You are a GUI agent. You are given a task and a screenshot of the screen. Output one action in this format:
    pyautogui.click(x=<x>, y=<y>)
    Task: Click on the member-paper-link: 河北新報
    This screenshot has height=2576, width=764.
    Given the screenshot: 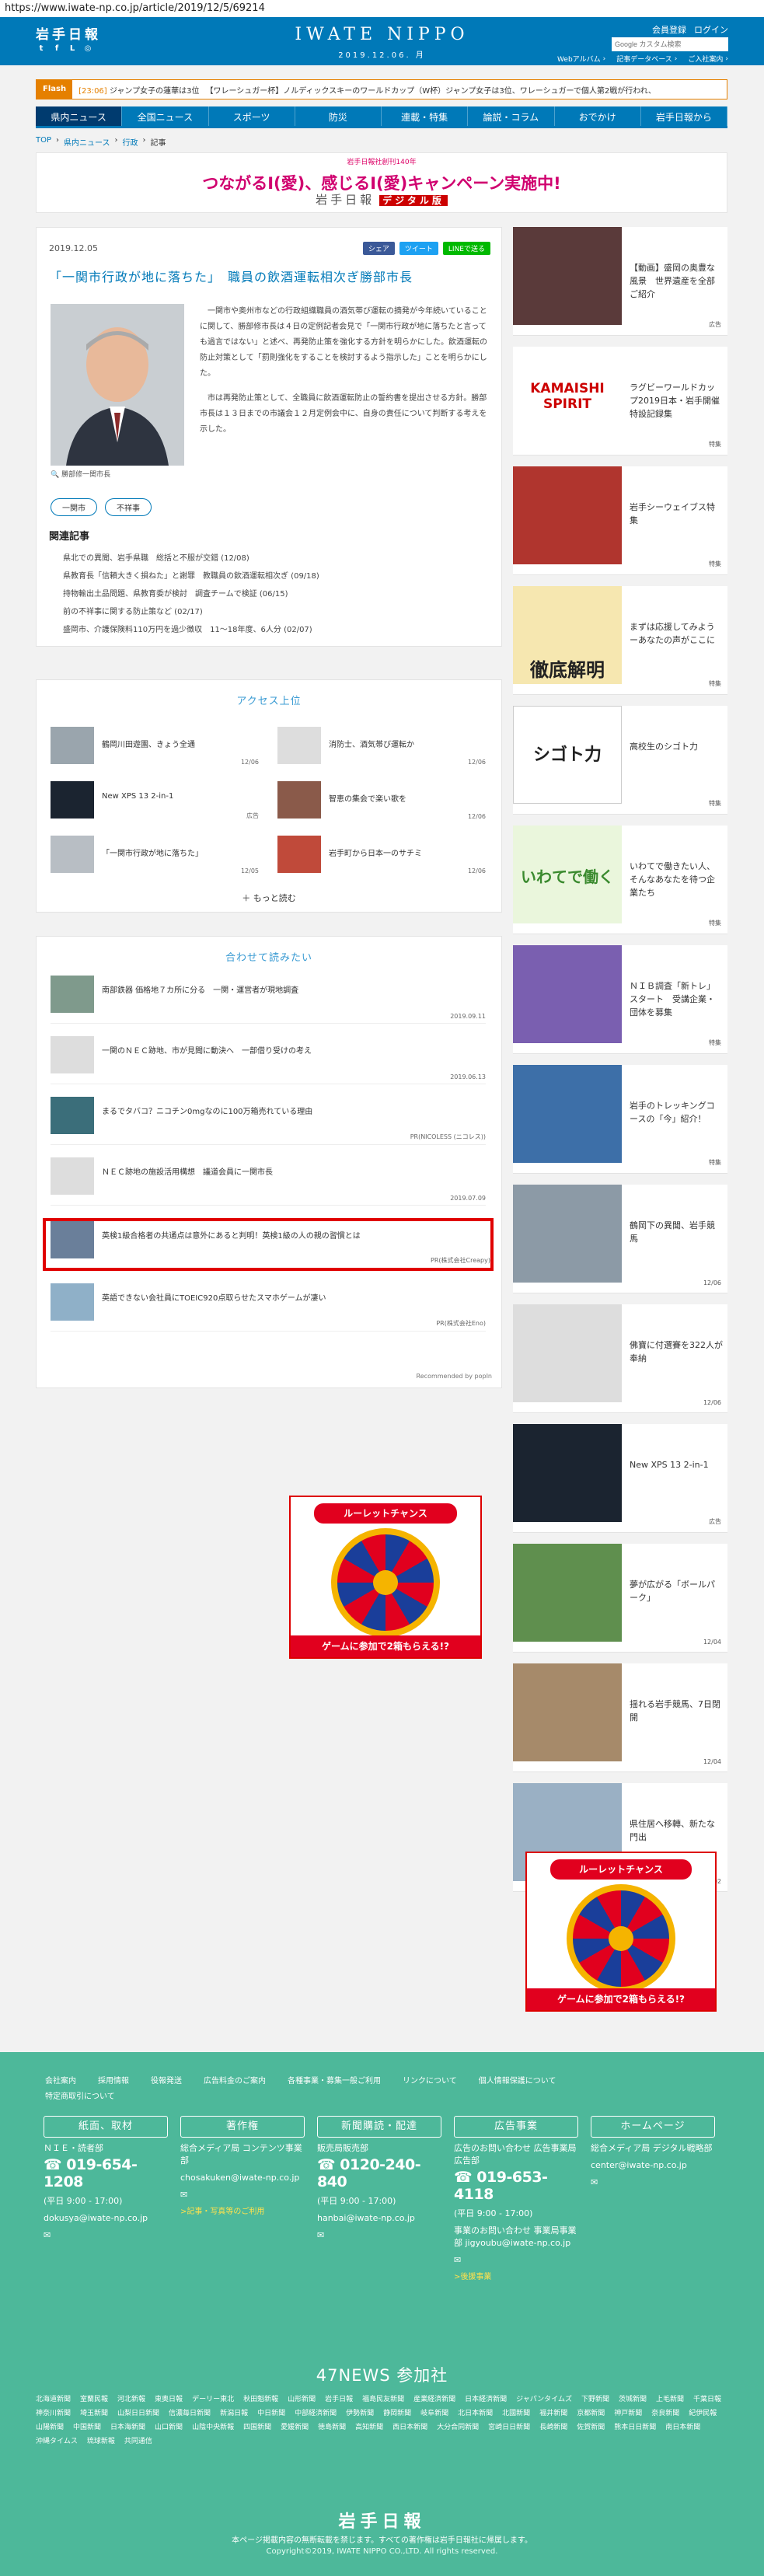 What is the action you would take?
    pyautogui.click(x=131, y=2400)
    